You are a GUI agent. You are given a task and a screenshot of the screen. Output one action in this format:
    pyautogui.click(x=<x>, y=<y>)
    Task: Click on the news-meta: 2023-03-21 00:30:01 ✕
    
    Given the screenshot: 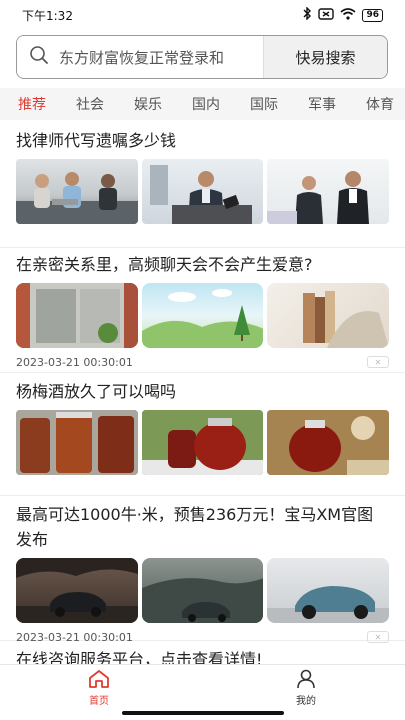 What is the action you would take?
    pyautogui.click(x=202, y=362)
    